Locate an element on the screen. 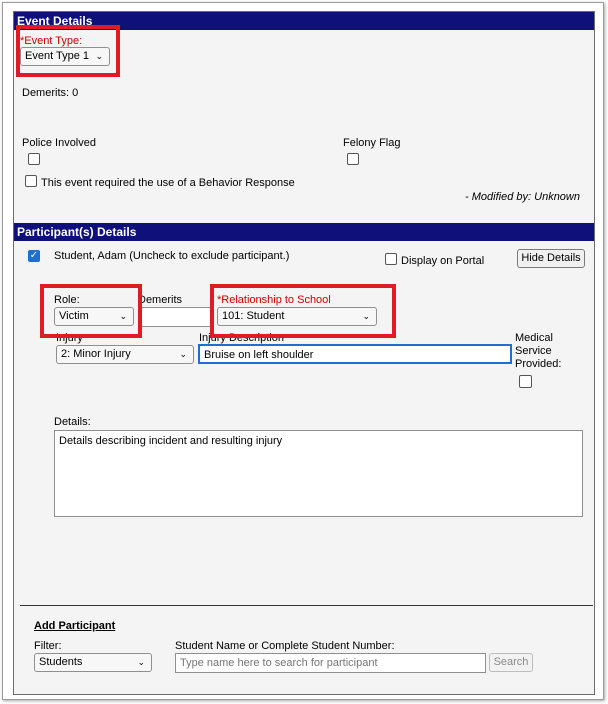  event-type-select: Event Type 1 ⌄ is located at coordinates (65, 56).